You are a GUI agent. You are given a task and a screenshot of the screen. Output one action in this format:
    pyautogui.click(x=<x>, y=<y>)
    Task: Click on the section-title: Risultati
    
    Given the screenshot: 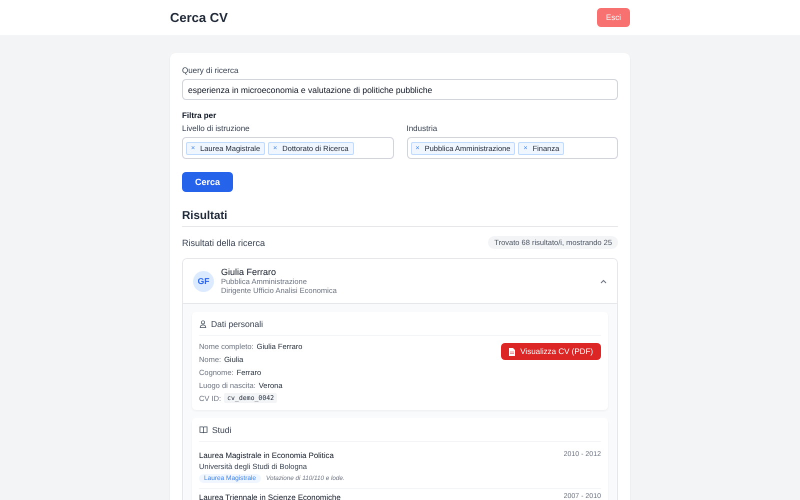 What is the action you would take?
    pyautogui.click(x=400, y=218)
    